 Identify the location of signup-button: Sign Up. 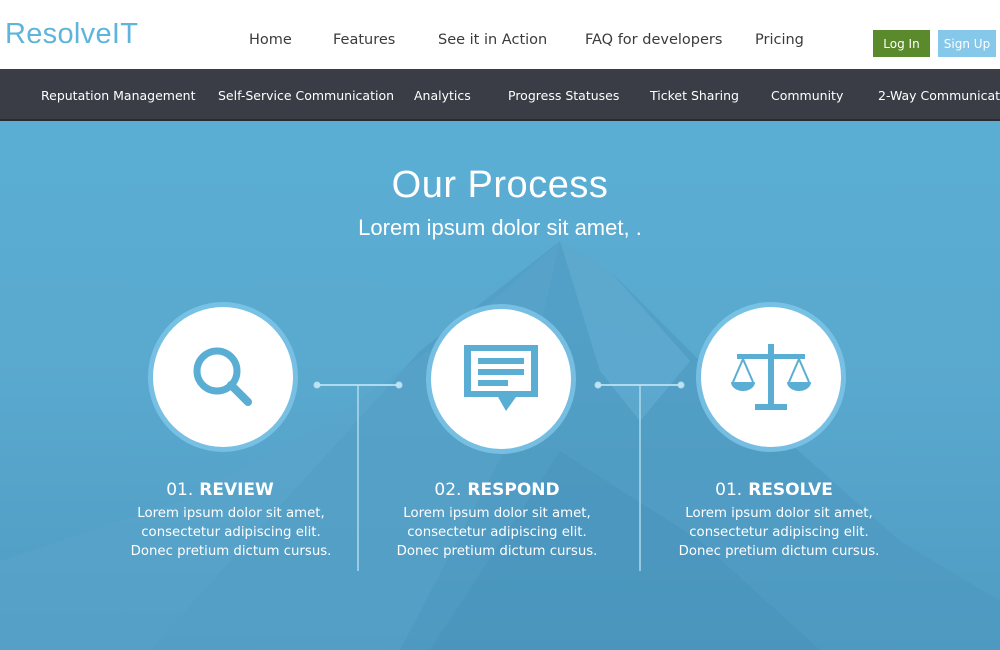
(967, 43).